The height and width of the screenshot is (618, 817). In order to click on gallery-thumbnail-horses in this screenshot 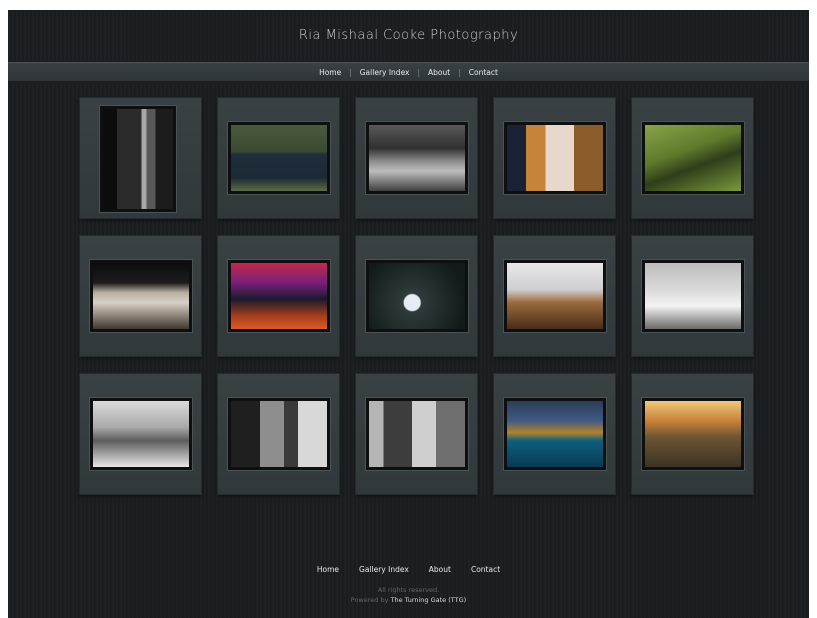, I will do `click(140, 296)`.